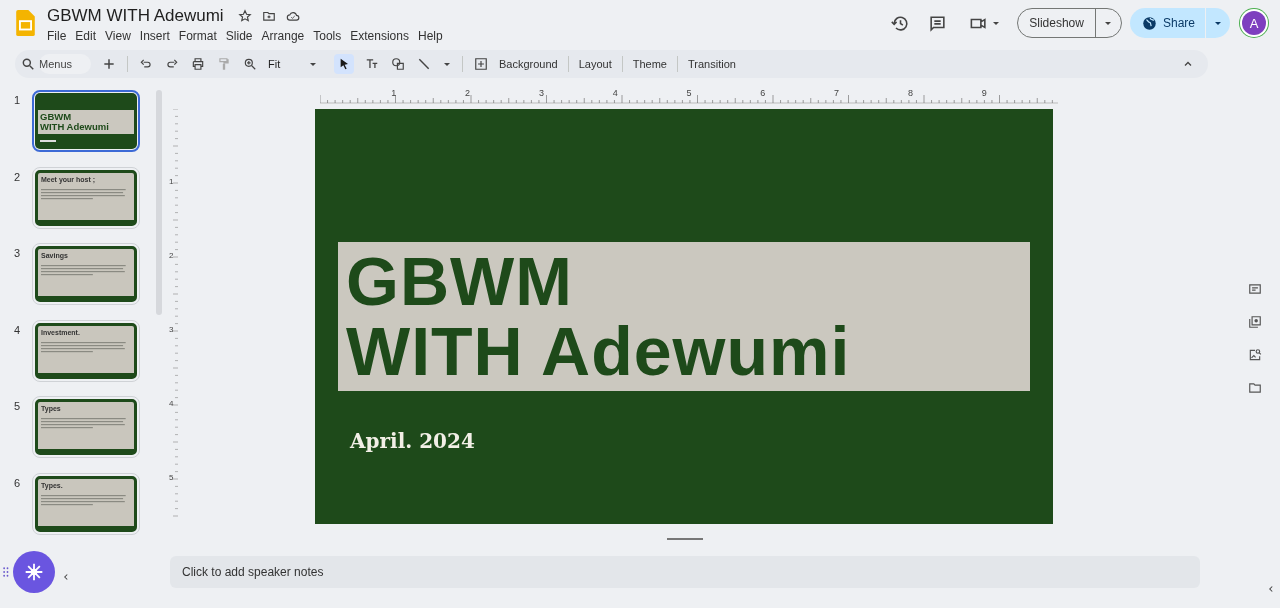 The width and height of the screenshot is (1280, 608). I want to click on sparkle-icon, so click(34, 572).